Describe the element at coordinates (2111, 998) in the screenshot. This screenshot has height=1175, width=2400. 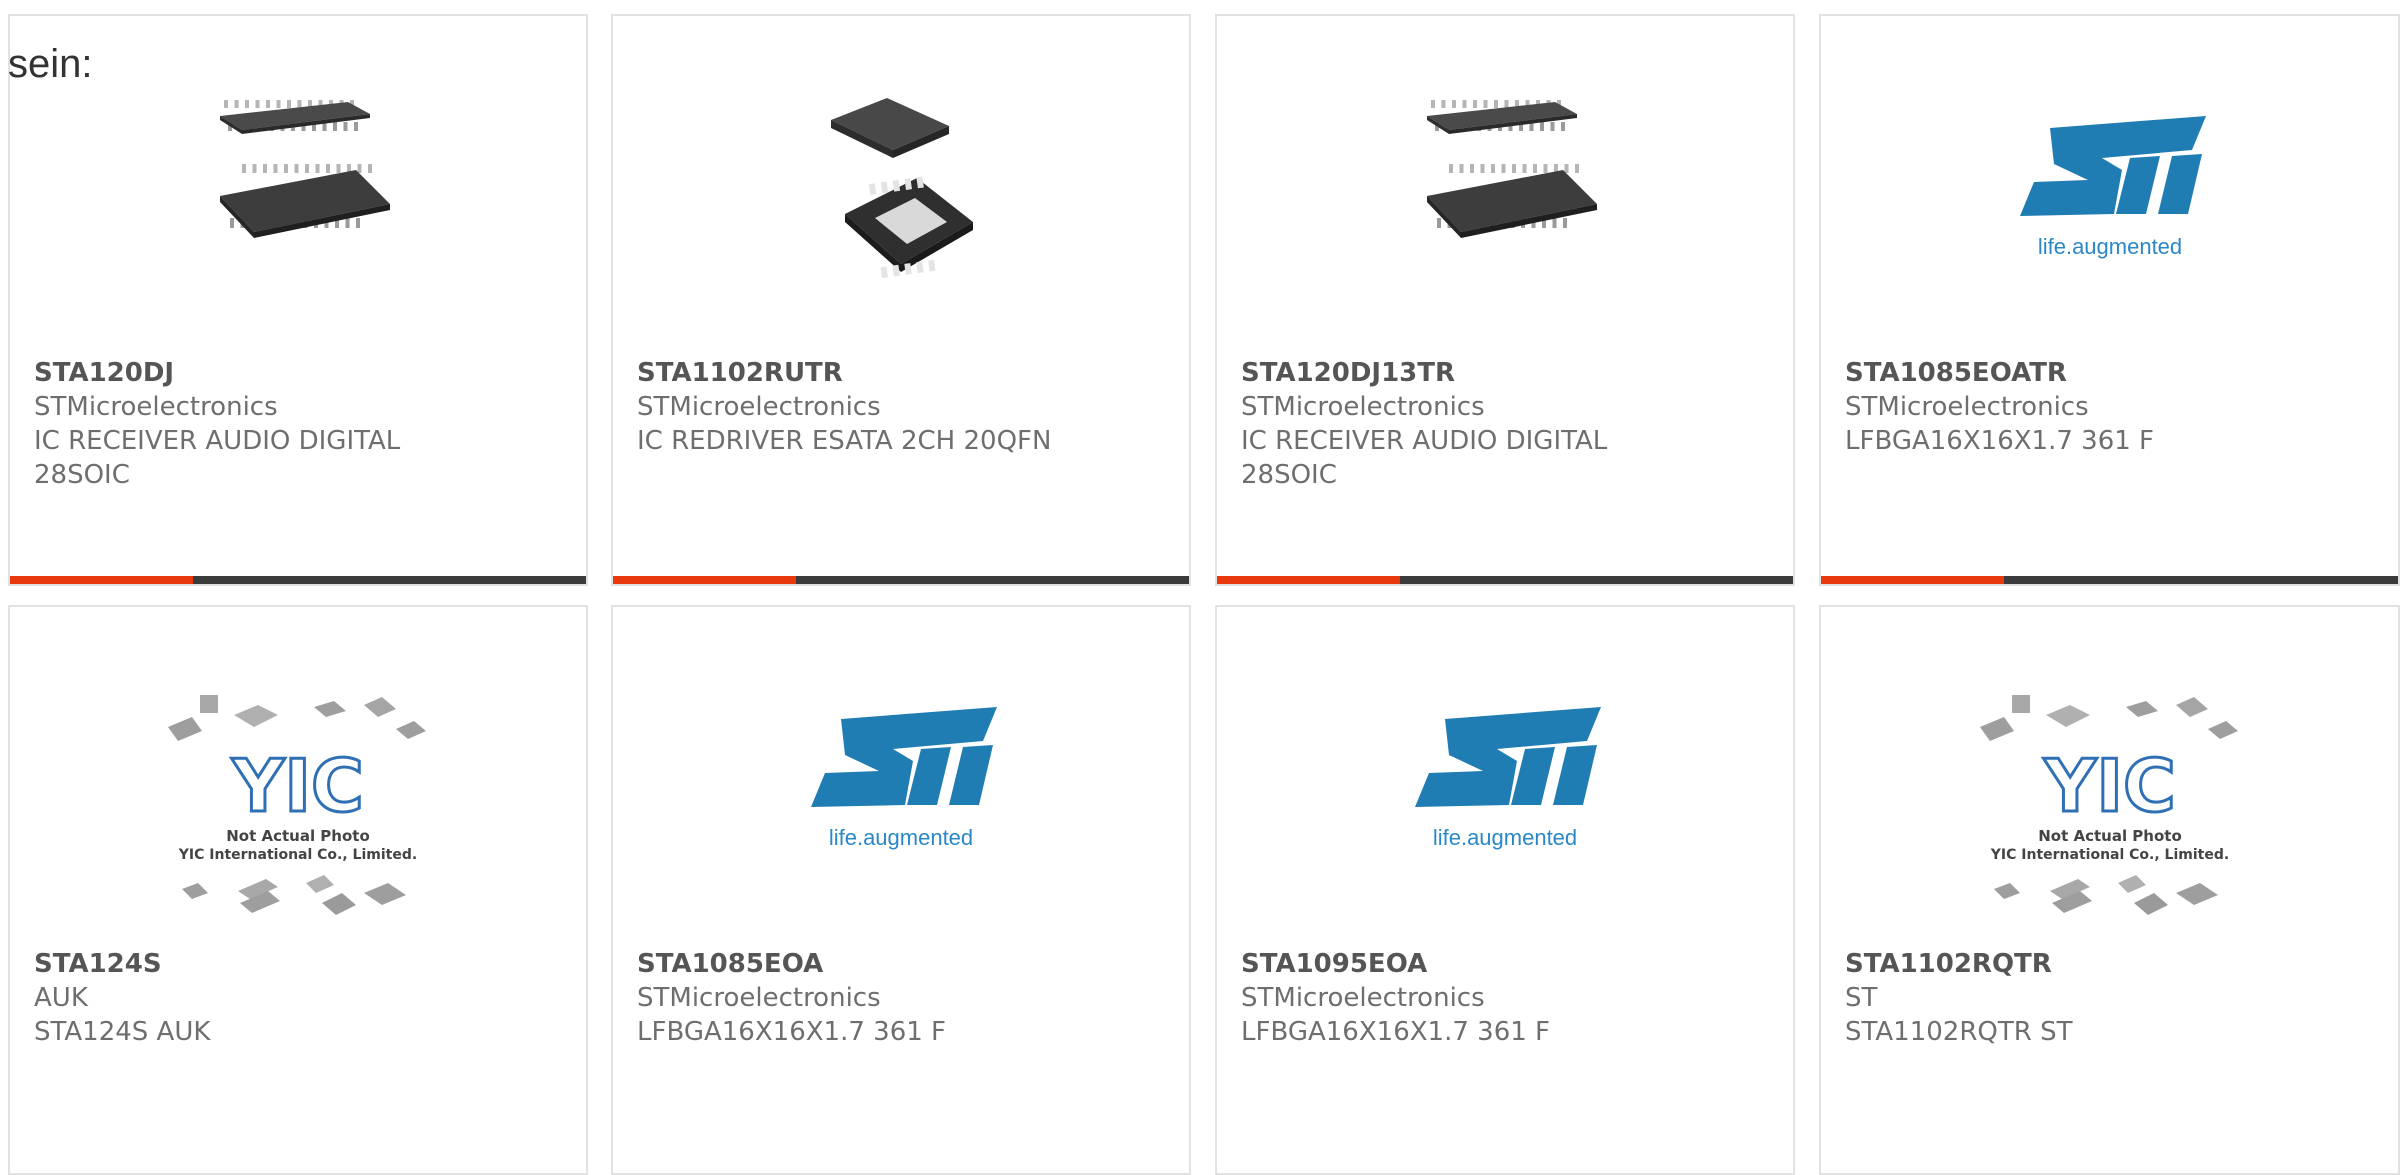
I see `product-info: STA1102RQTR ST STA1102RQTR ST` at that location.